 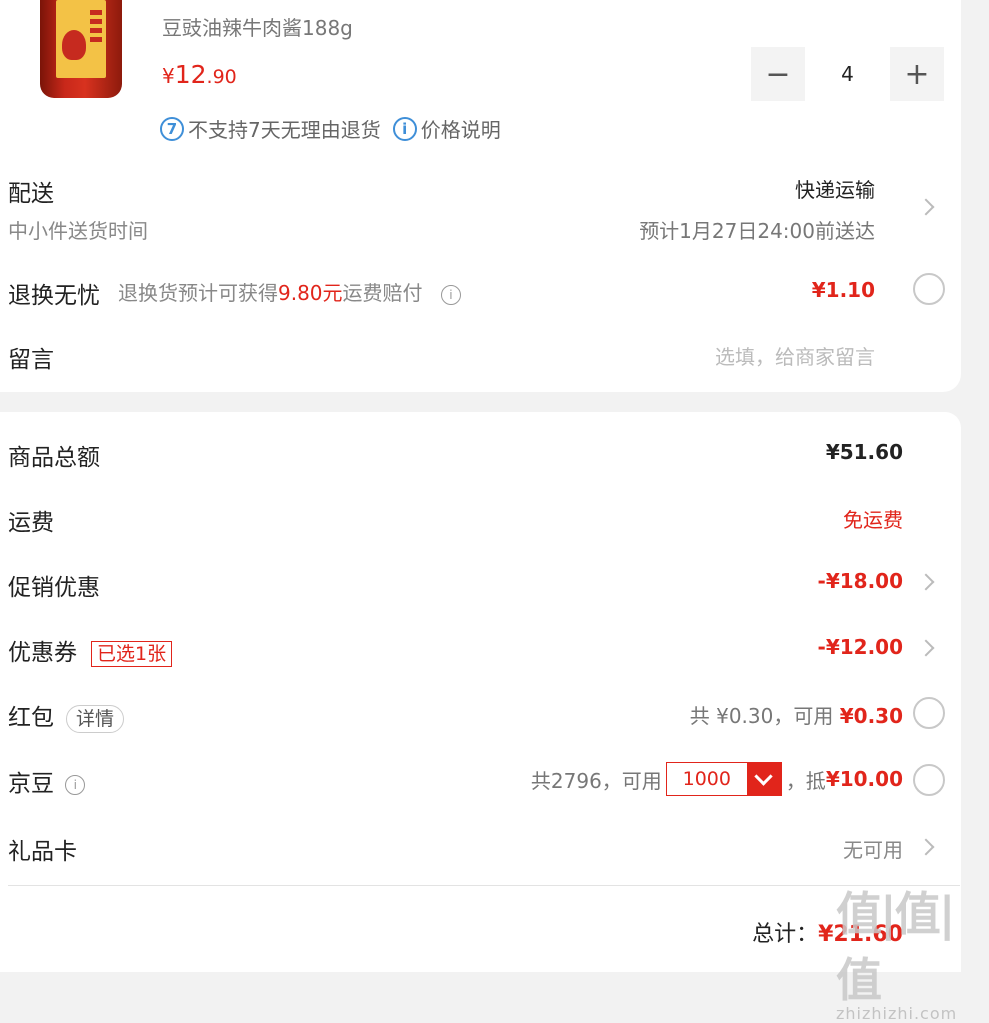 I want to click on quantity-value: 4, so click(x=847, y=74).